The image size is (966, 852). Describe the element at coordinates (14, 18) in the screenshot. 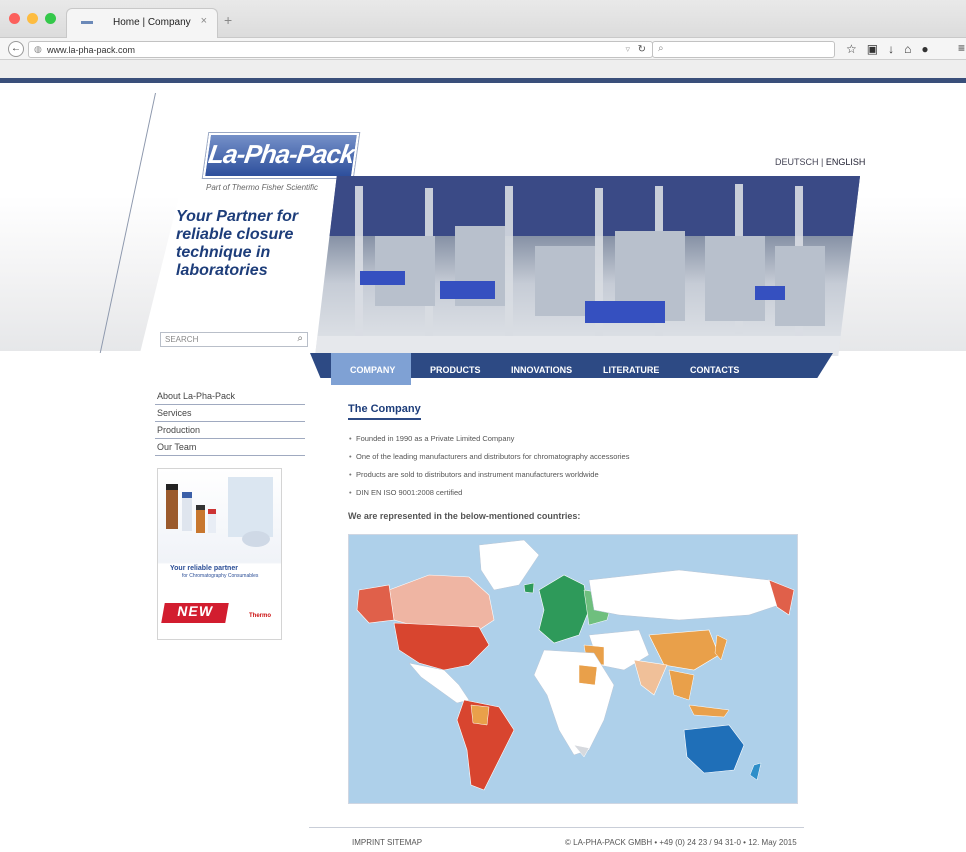

I see `close-window-button` at that location.